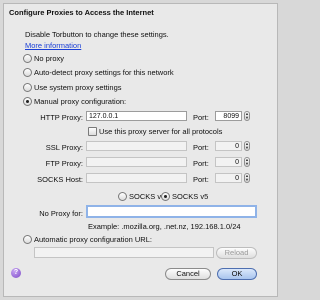 This screenshot has width=320, height=300. Describe the element at coordinates (16, 273) in the screenshot. I see `help-button: ?` at that location.